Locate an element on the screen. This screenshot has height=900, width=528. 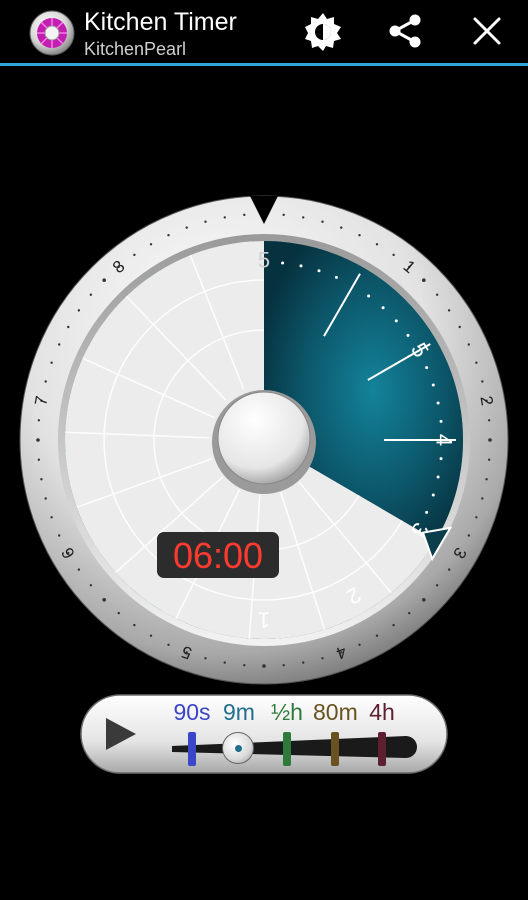
time-display-text: 06:00 is located at coordinates (218, 555).